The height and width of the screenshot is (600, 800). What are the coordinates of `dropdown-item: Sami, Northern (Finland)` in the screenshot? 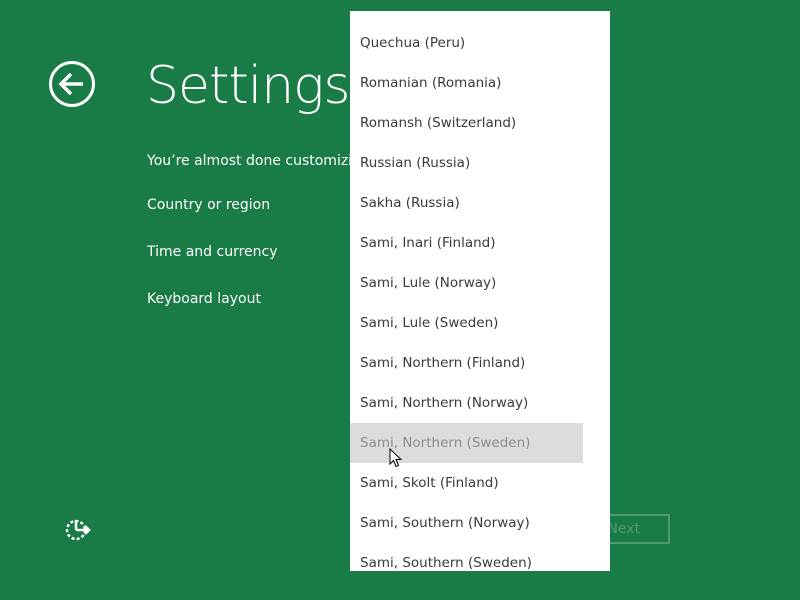 It's located at (466, 363).